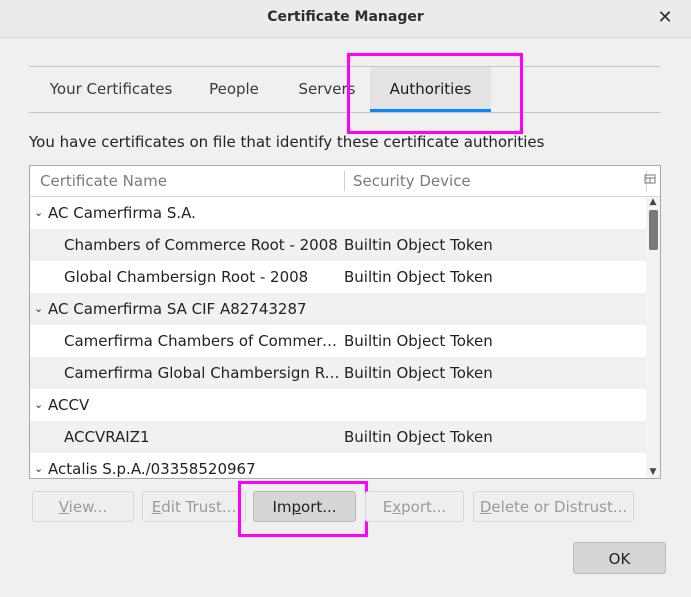  Describe the element at coordinates (234, 89) in the screenshot. I see `tab-people: People` at that location.